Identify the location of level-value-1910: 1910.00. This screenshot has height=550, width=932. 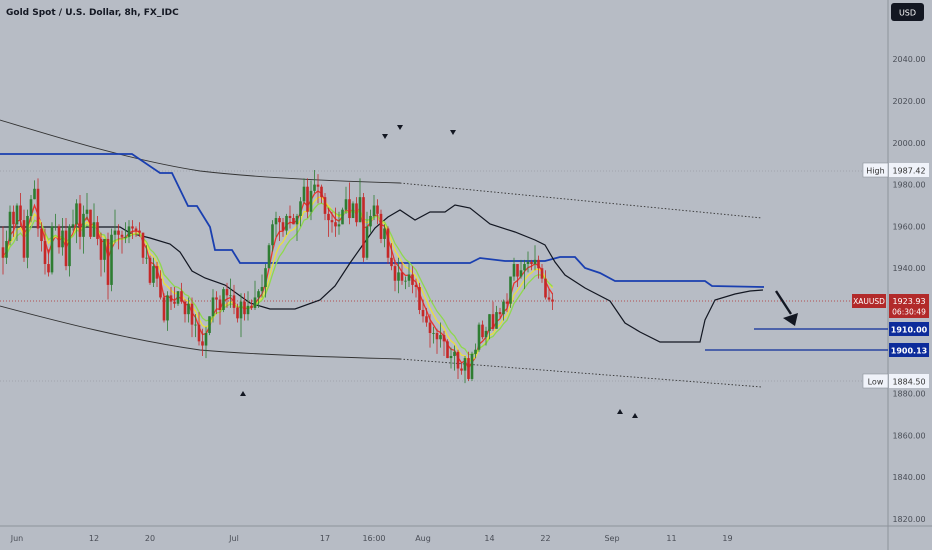
(909, 330).